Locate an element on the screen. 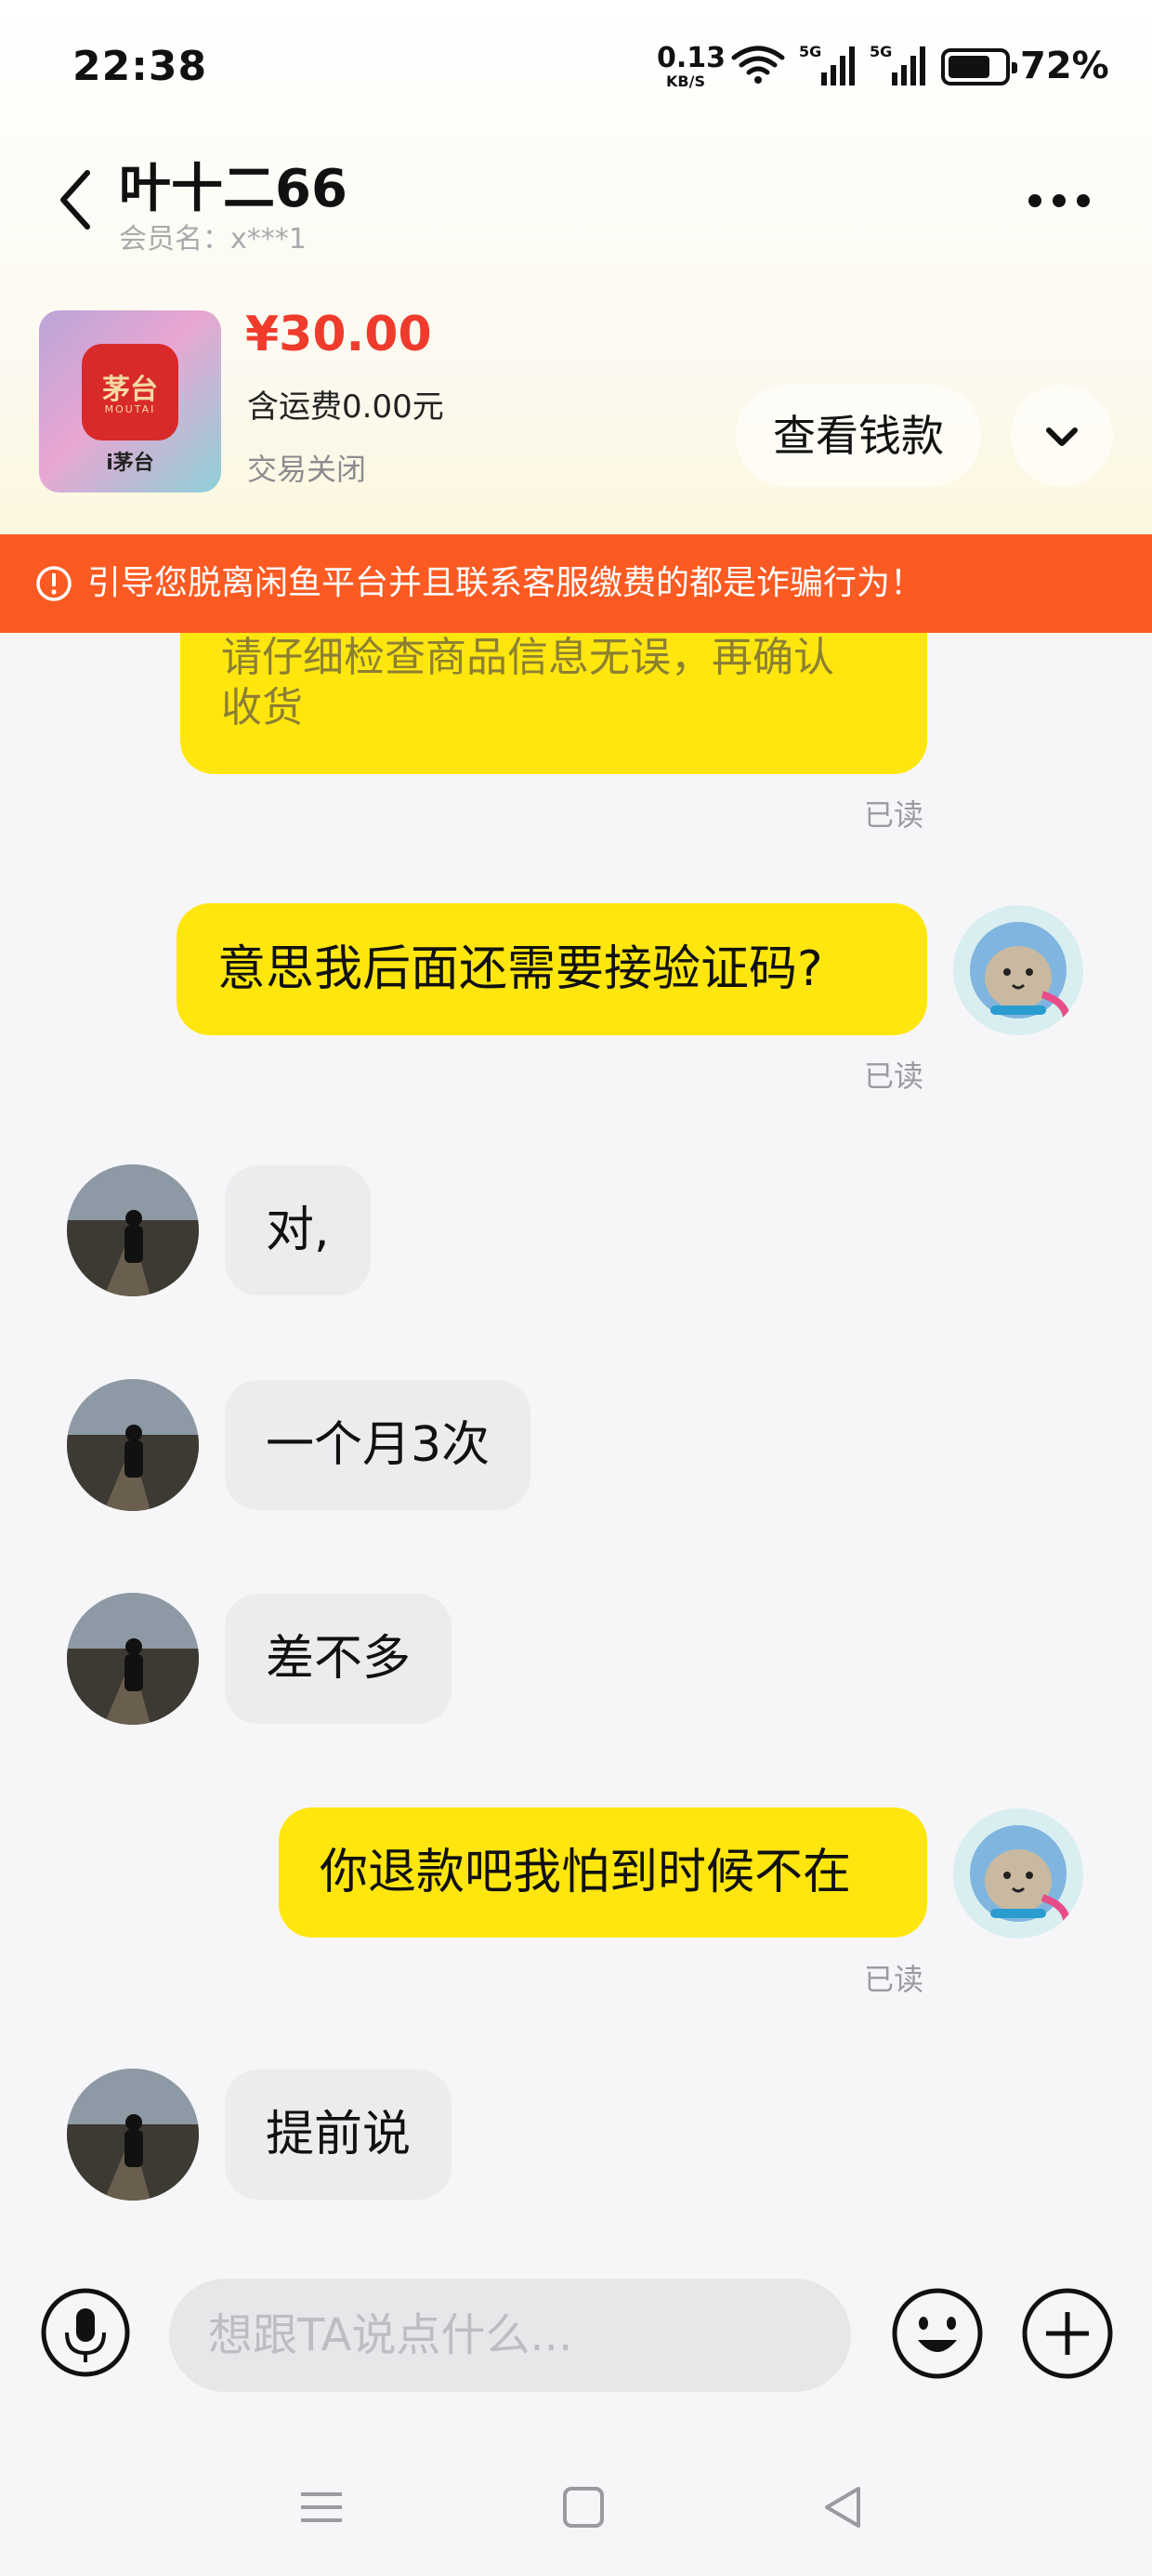 The image size is (1152, 2576). message-bubble-sent: 意思我后面还需要接验证码? is located at coordinates (552, 969).